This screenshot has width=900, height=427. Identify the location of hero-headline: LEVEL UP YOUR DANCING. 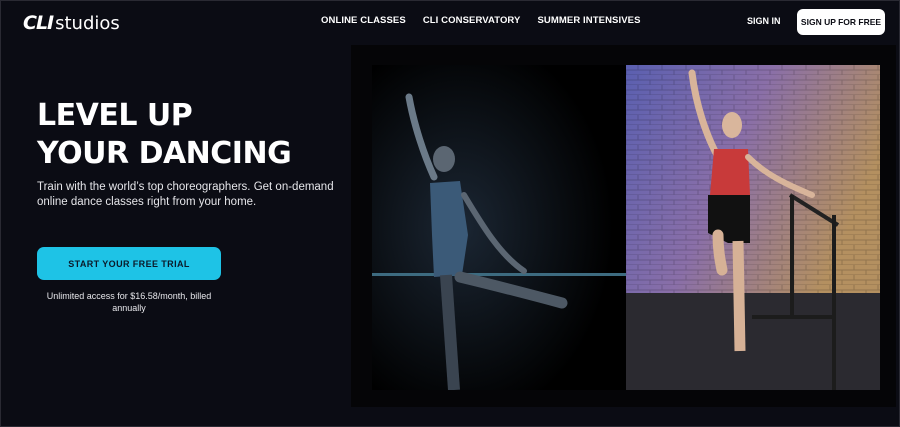
(164, 135).